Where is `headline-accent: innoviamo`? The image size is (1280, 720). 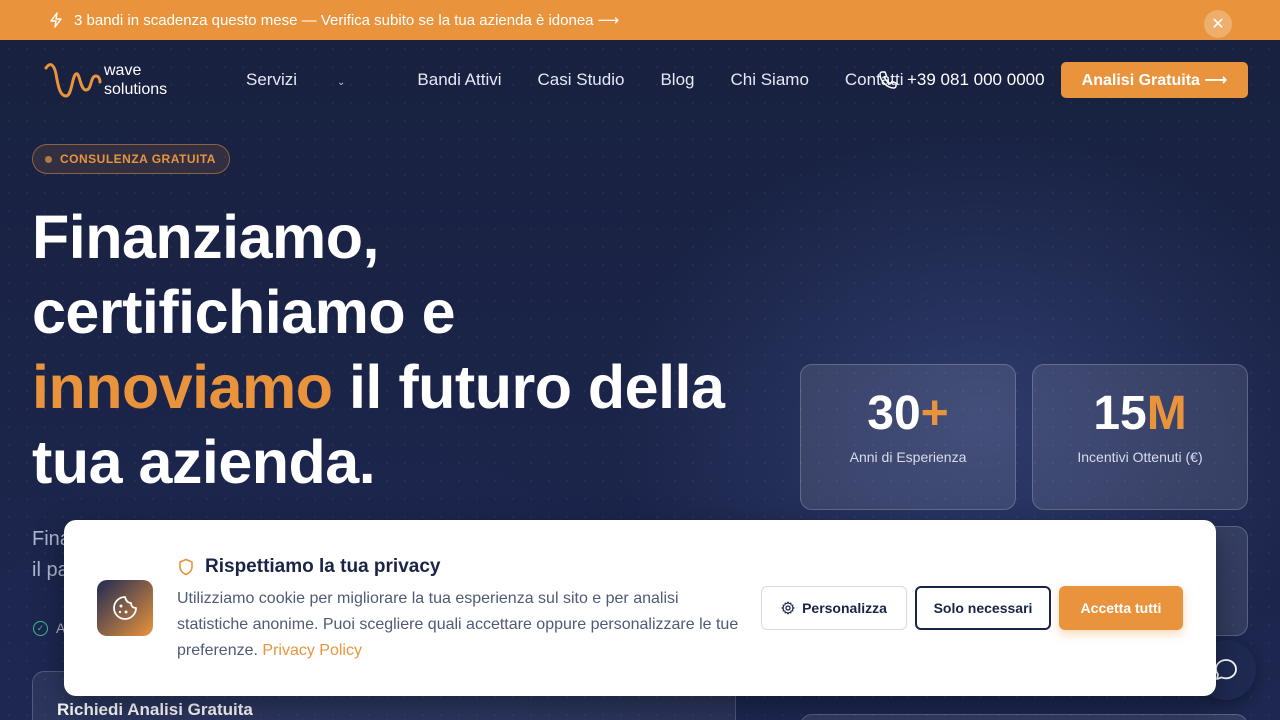
headline-accent: innoviamo is located at coordinates (182, 387).